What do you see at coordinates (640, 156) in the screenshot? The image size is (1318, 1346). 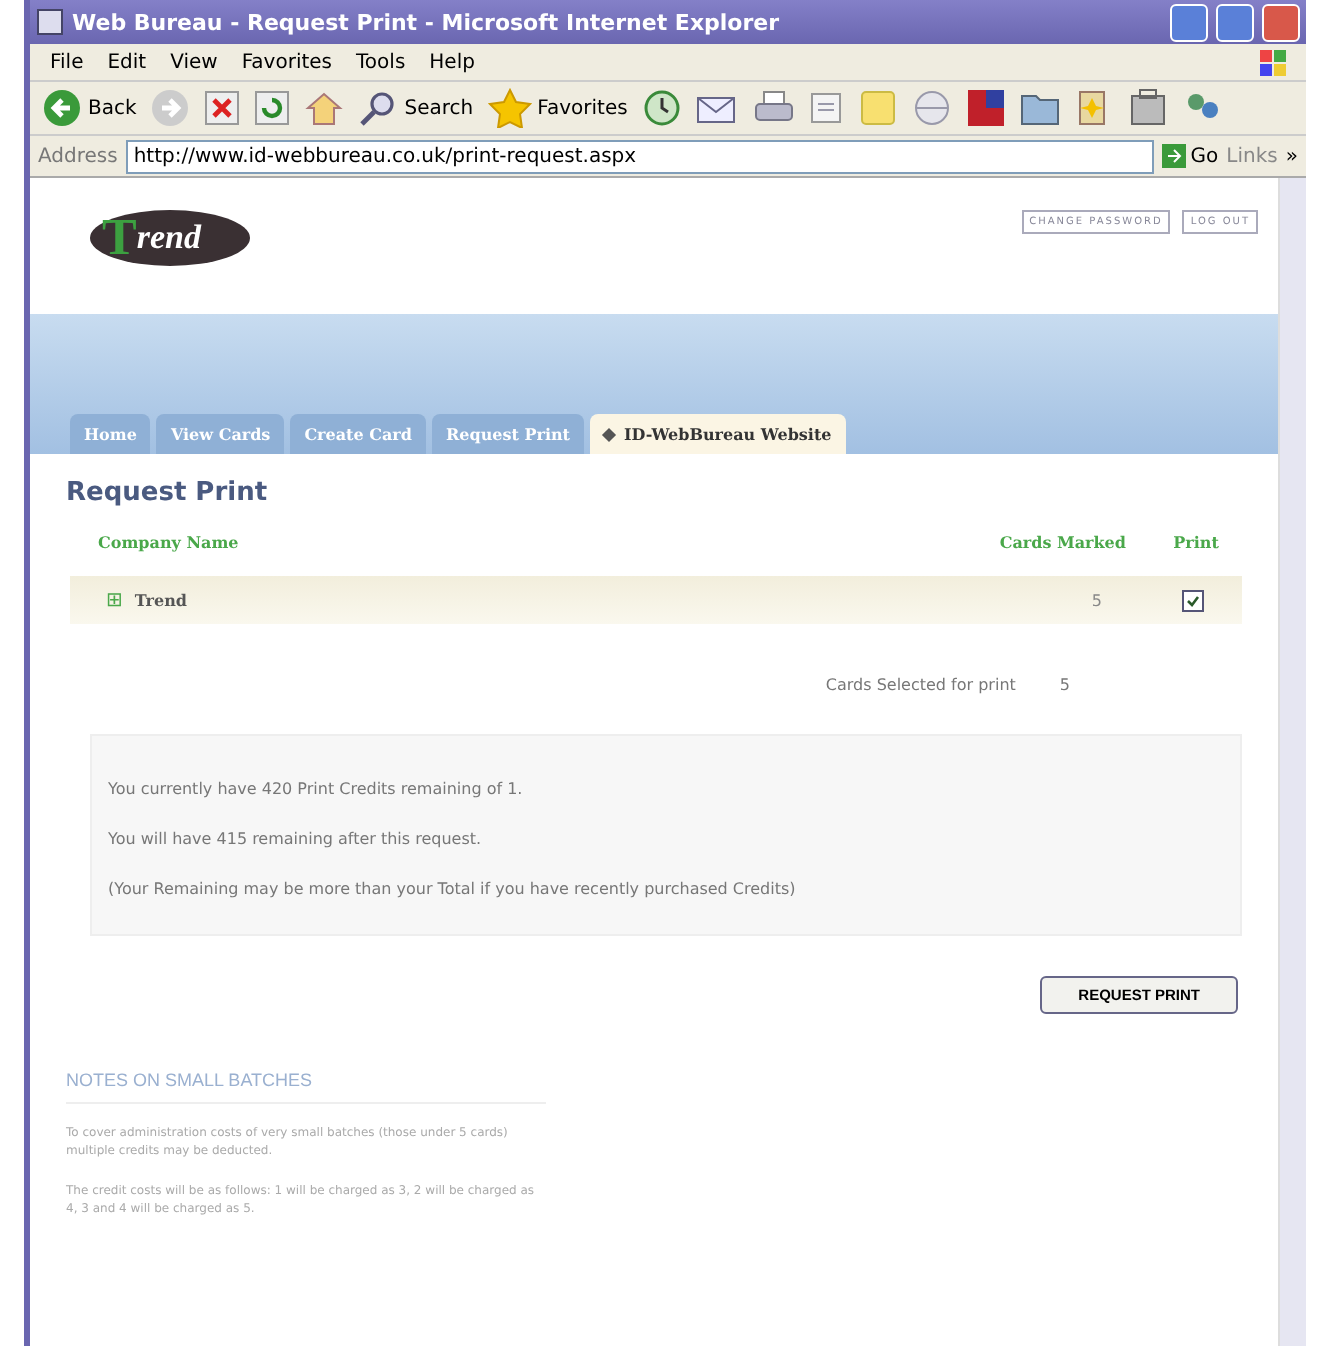 I see `address-field: http://www.id-webbureau.co.uk/print-request.aspx` at bounding box center [640, 156].